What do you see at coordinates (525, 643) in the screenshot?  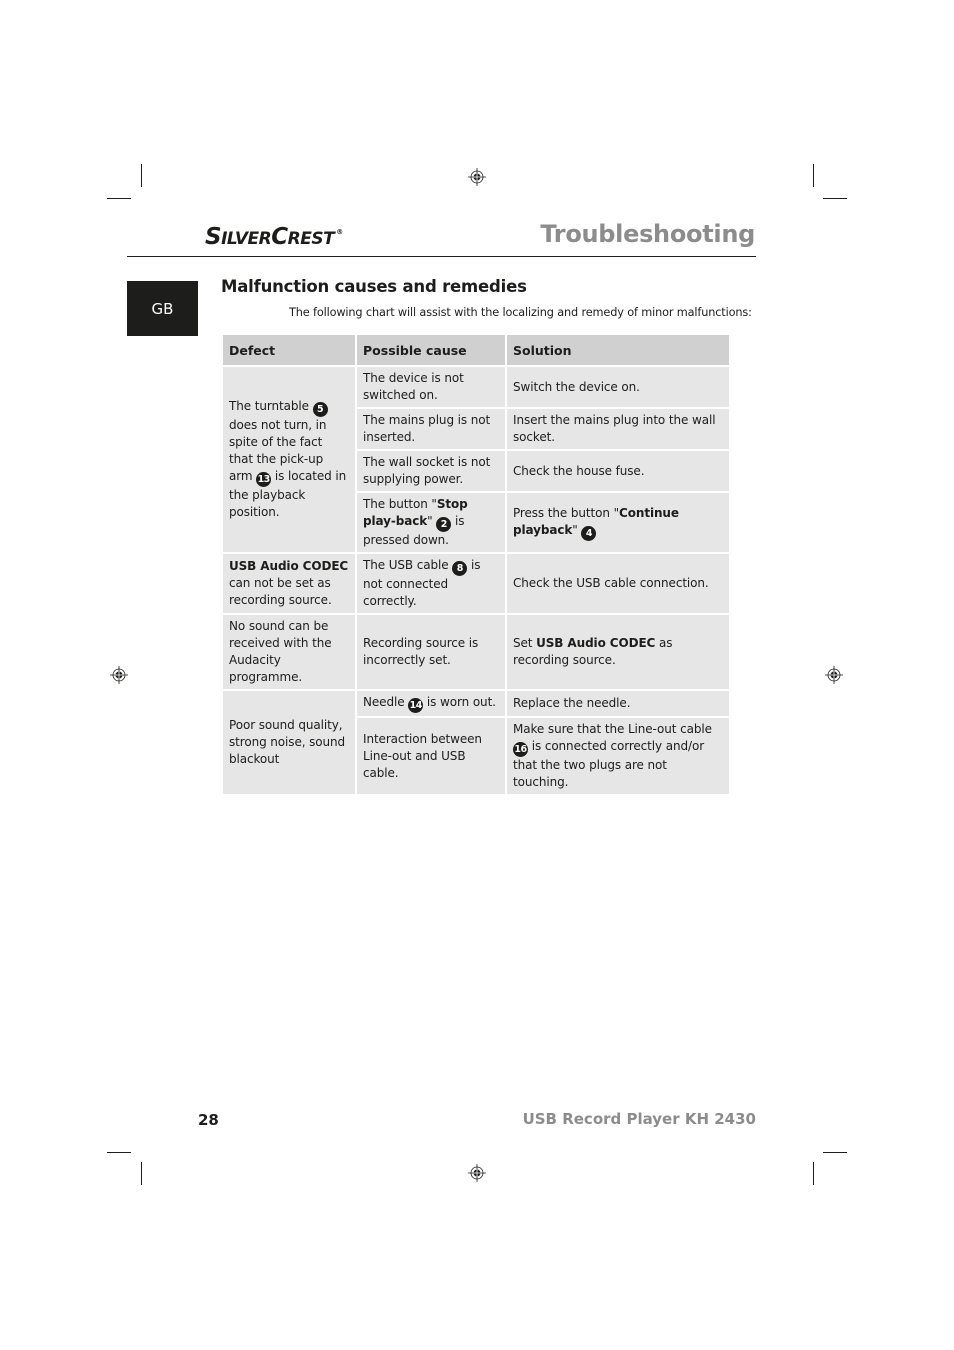 I see `text: Set` at bounding box center [525, 643].